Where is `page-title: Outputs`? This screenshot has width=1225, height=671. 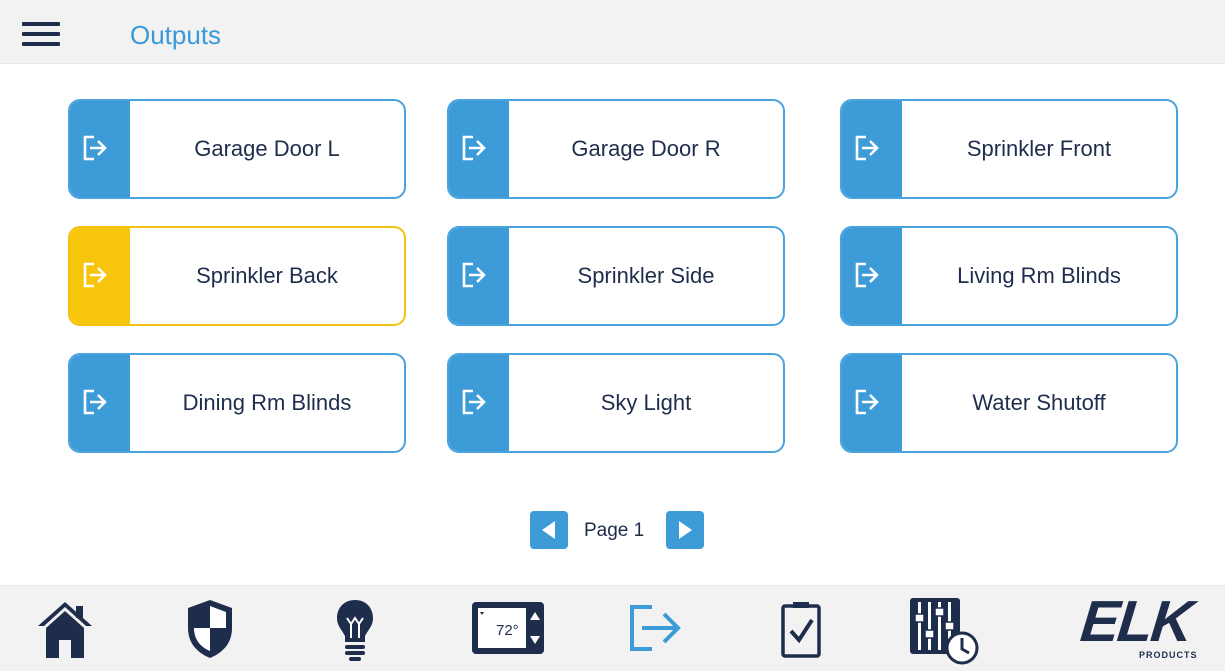
page-title: Outputs is located at coordinates (176, 35).